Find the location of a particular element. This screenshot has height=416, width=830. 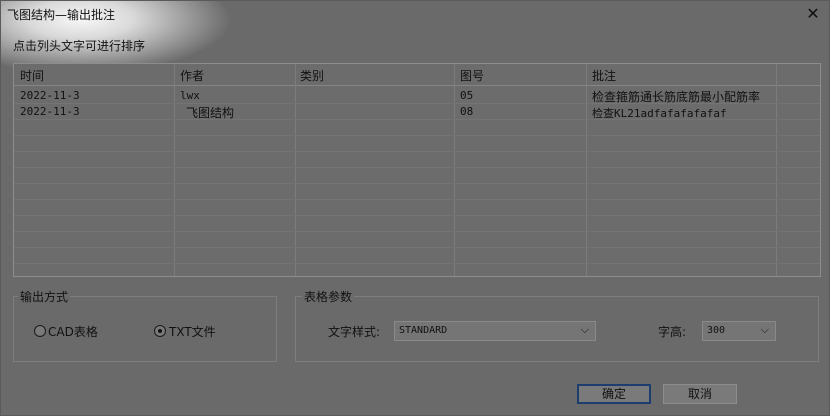

font-height-label: 字高: is located at coordinates (672, 332).